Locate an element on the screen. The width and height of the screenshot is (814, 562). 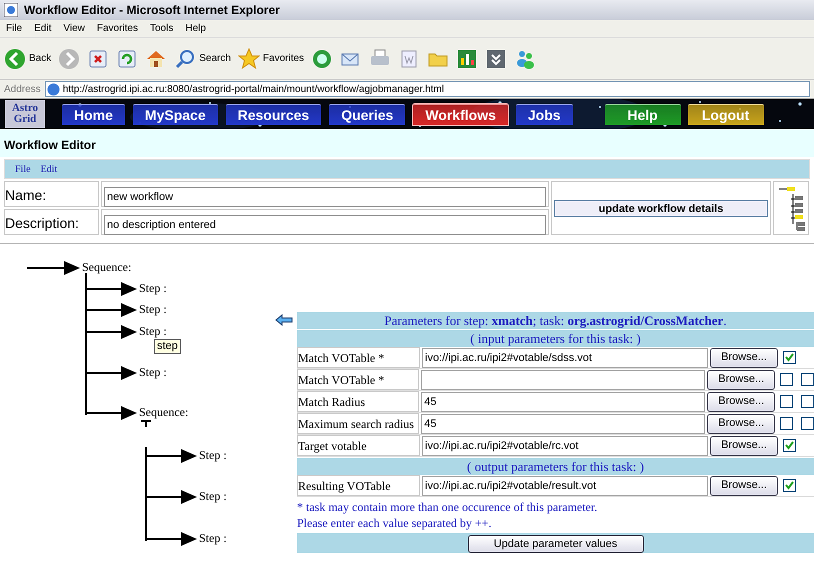
update-parameters-button: Update parameter values is located at coordinates (556, 544).